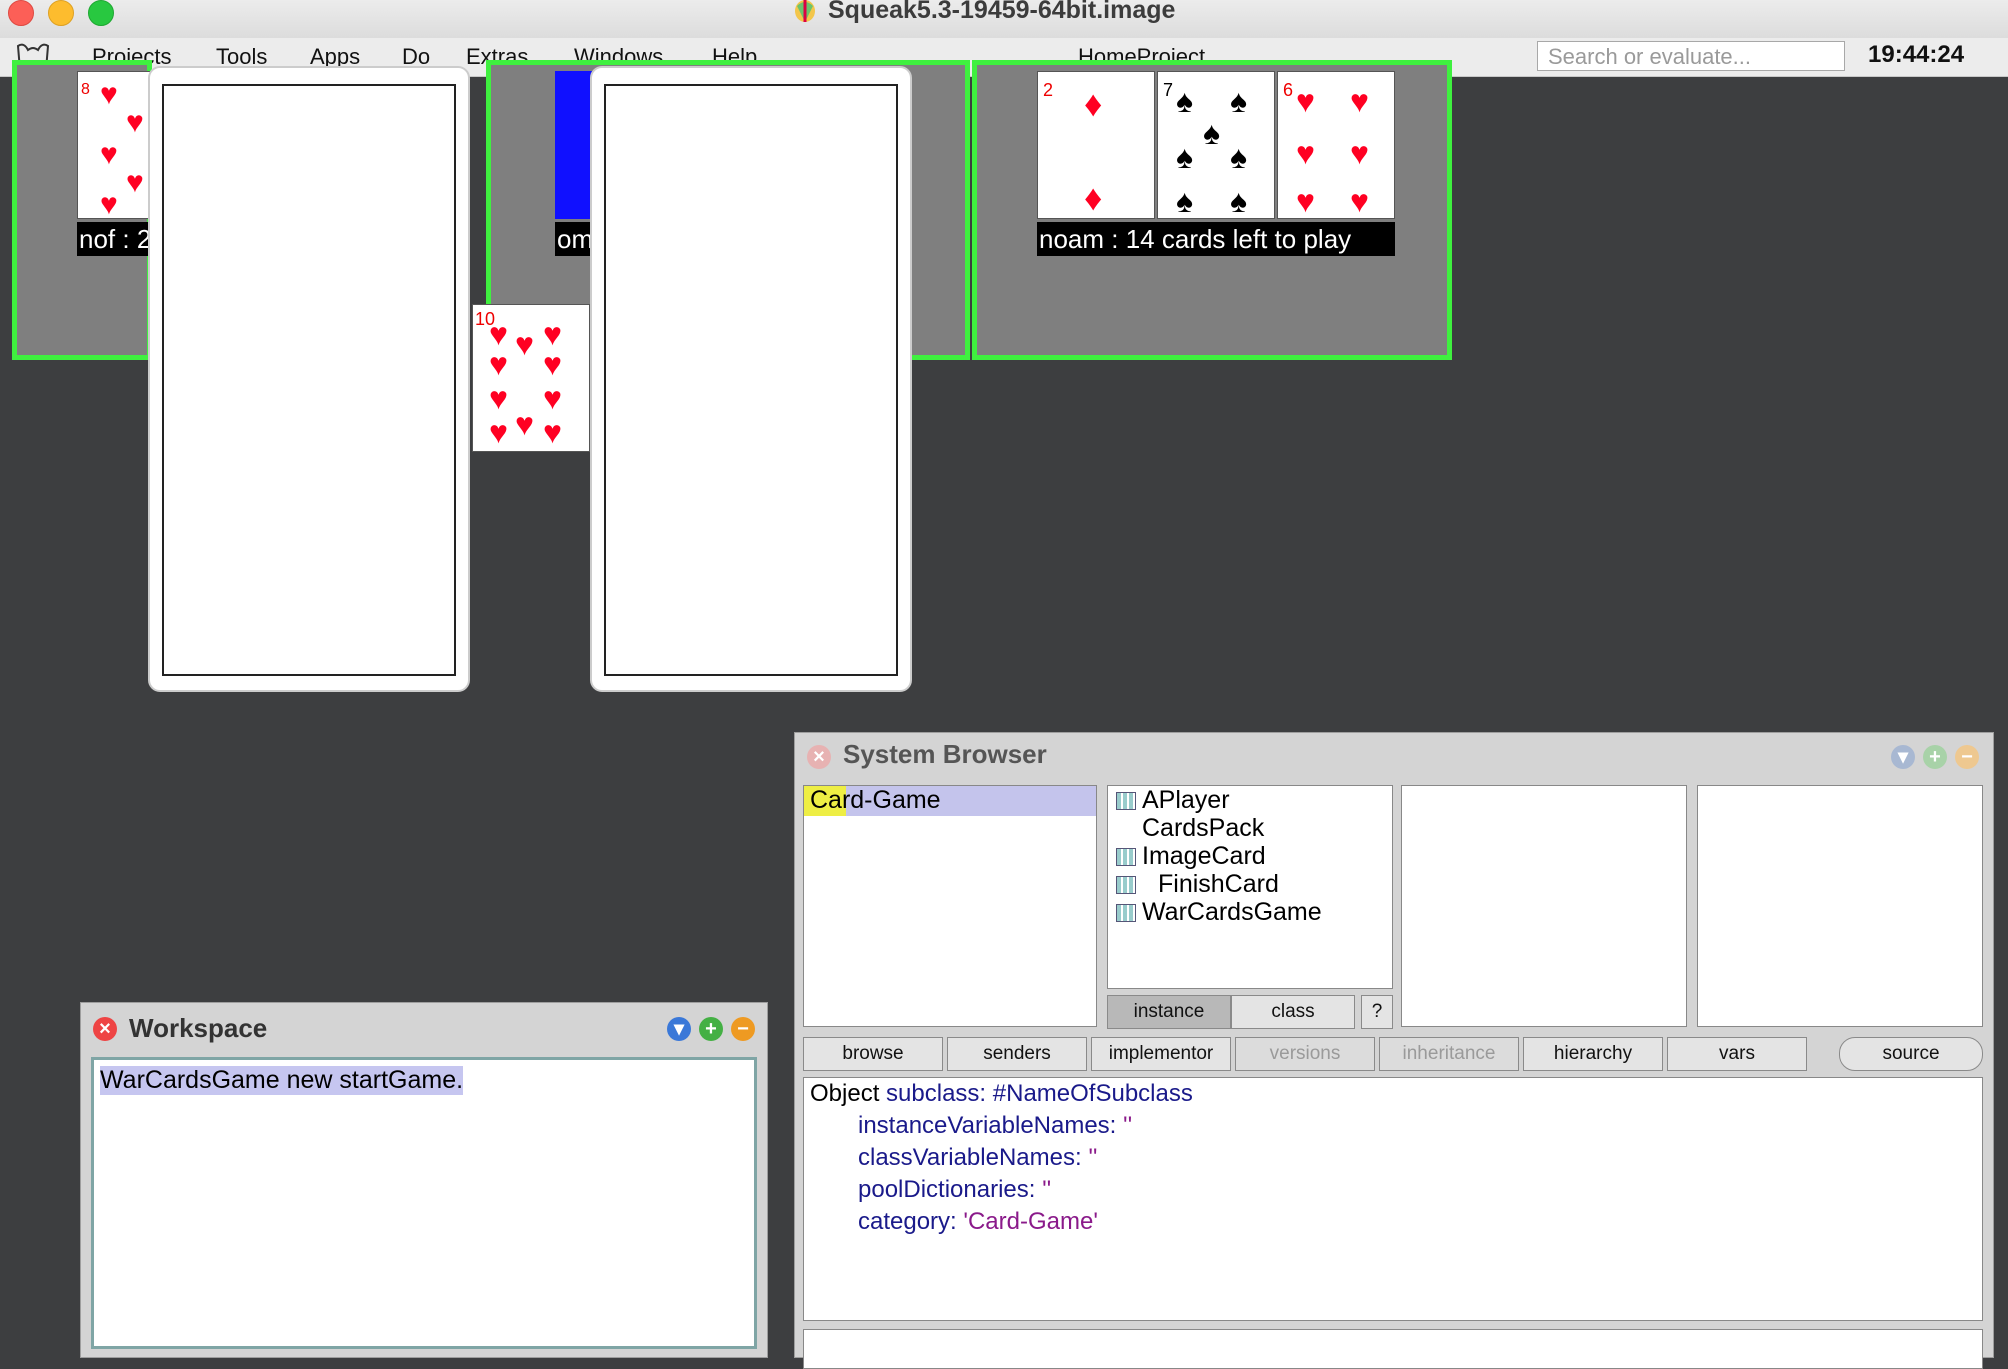 Image resolution: width=2008 pixels, height=1369 pixels. What do you see at coordinates (1288, 90) in the screenshot?
I see `svg-text: 6` at bounding box center [1288, 90].